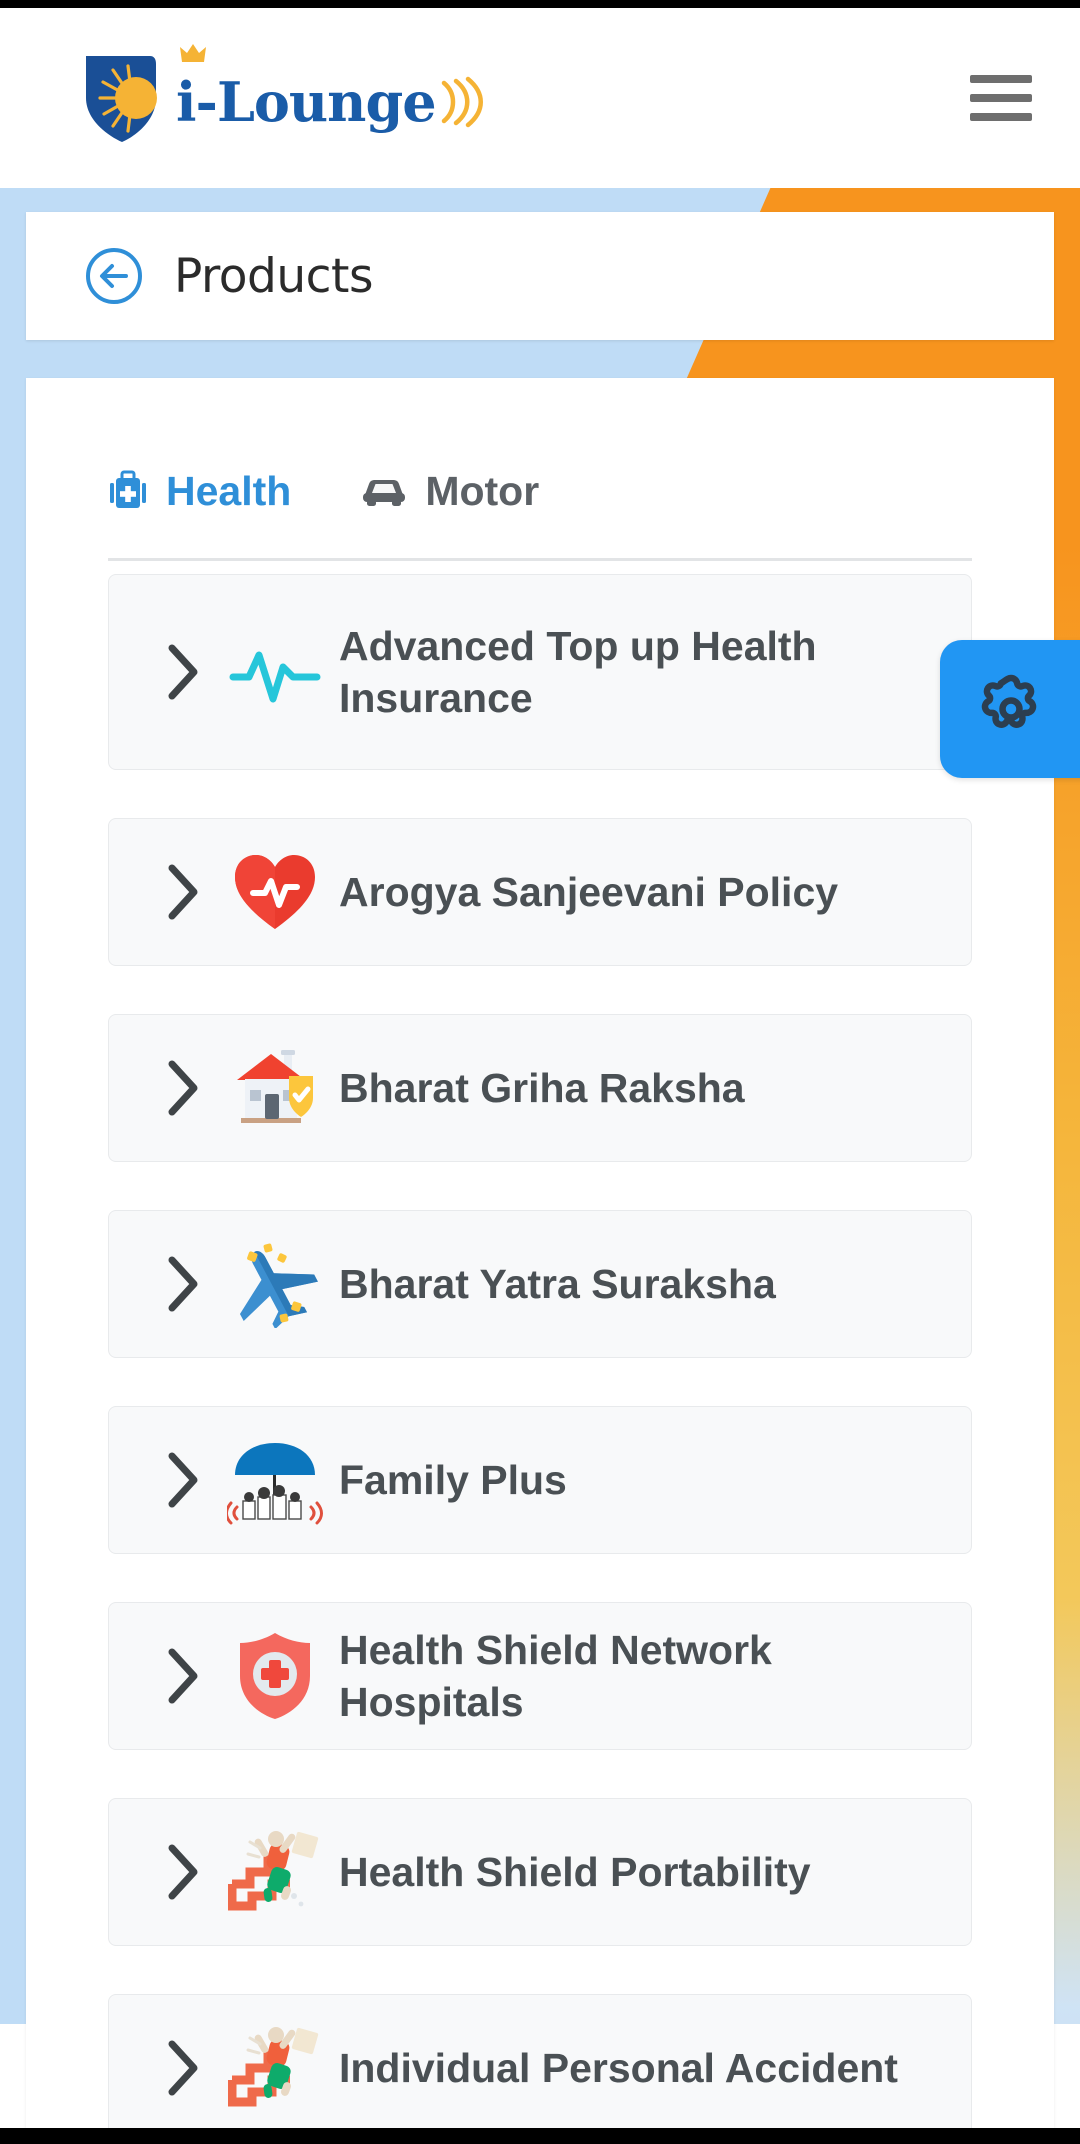 This screenshot has width=1080, height=2144. What do you see at coordinates (540, 4) in the screenshot?
I see `status-bar-top` at bounding box center [540, 4].